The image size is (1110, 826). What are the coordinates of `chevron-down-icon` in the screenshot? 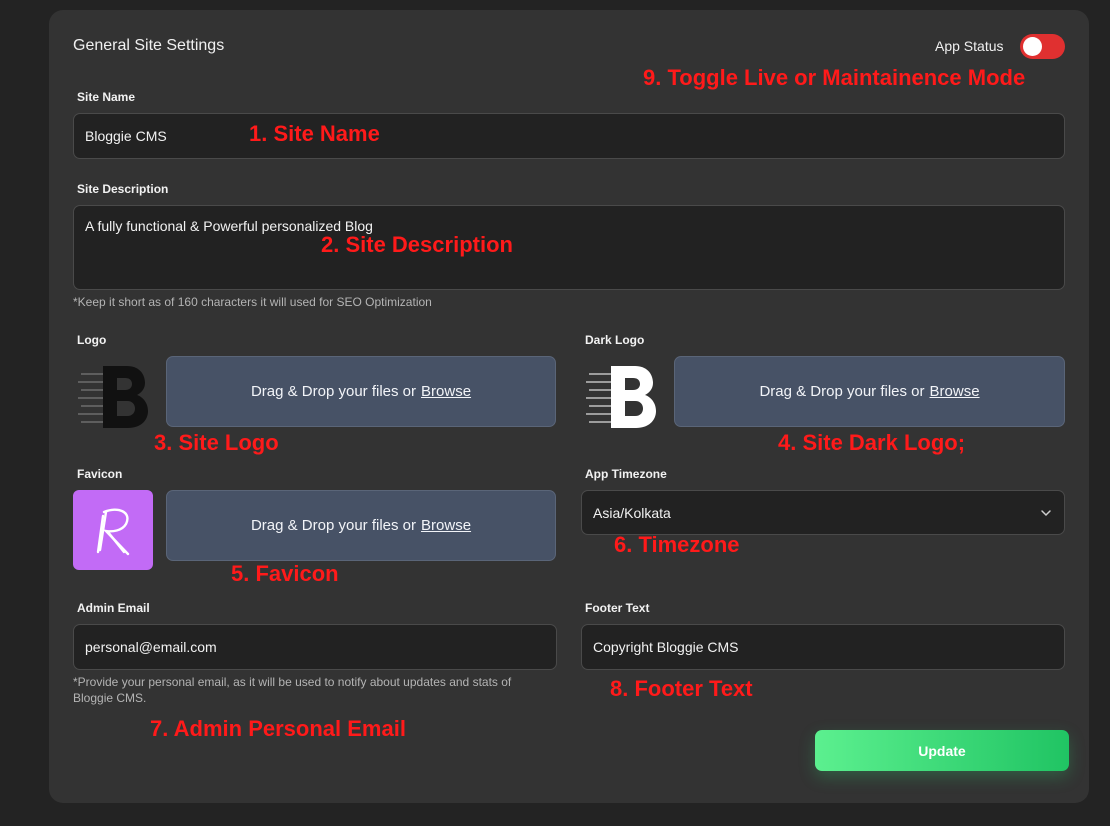 It's located at (1046, 513).